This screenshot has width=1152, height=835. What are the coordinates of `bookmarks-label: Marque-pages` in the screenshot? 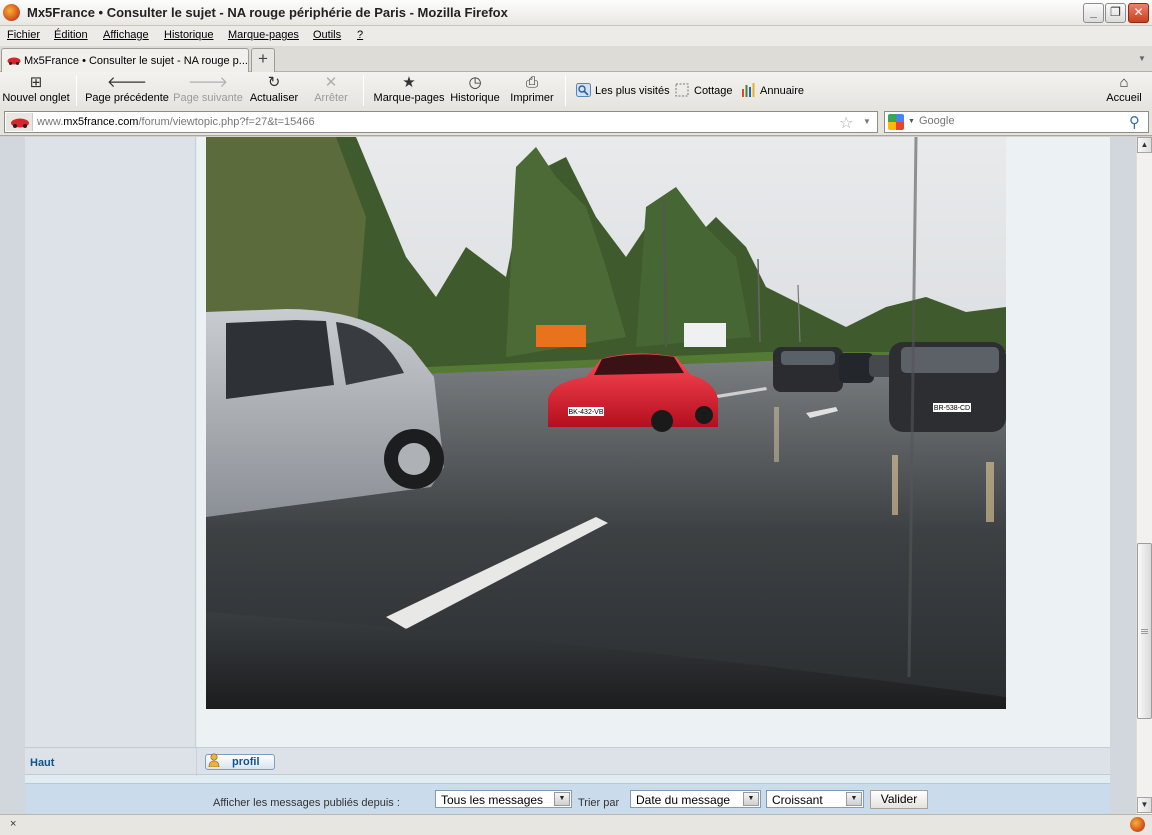 It's located at (409, 98).